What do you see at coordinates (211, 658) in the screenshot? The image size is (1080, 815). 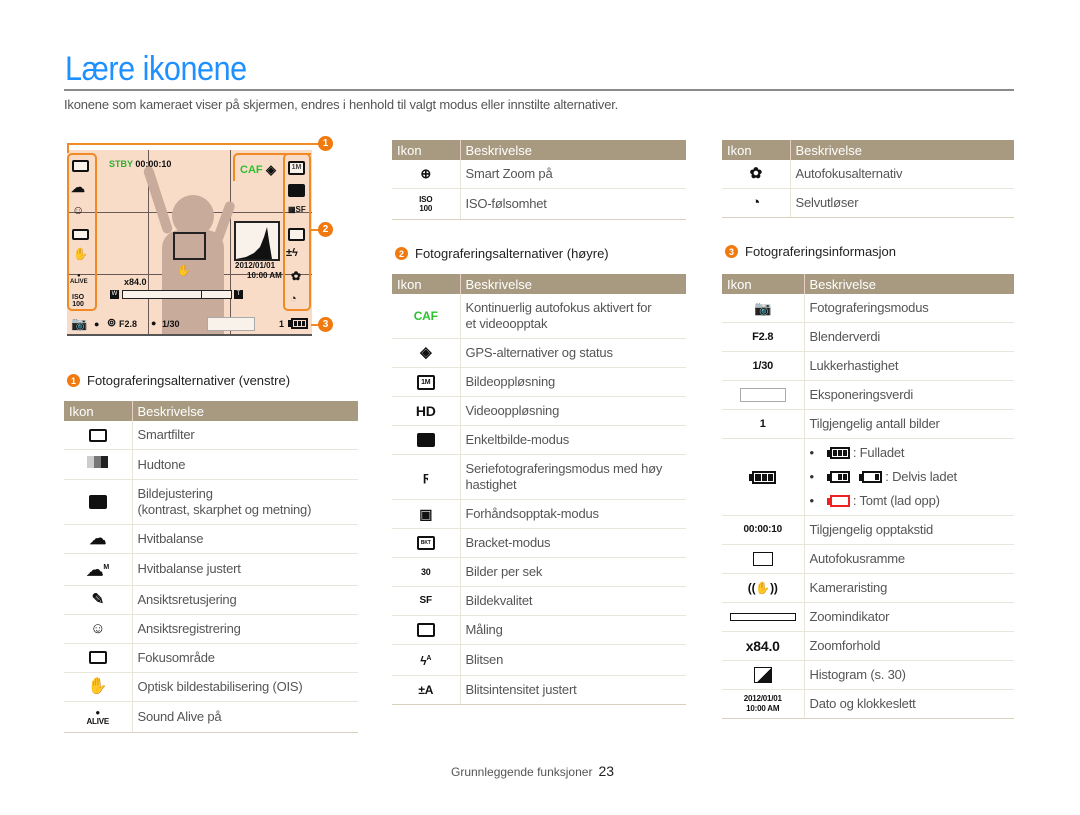 I see `table-row: Fokusområde` at bounding box center [211, 658].